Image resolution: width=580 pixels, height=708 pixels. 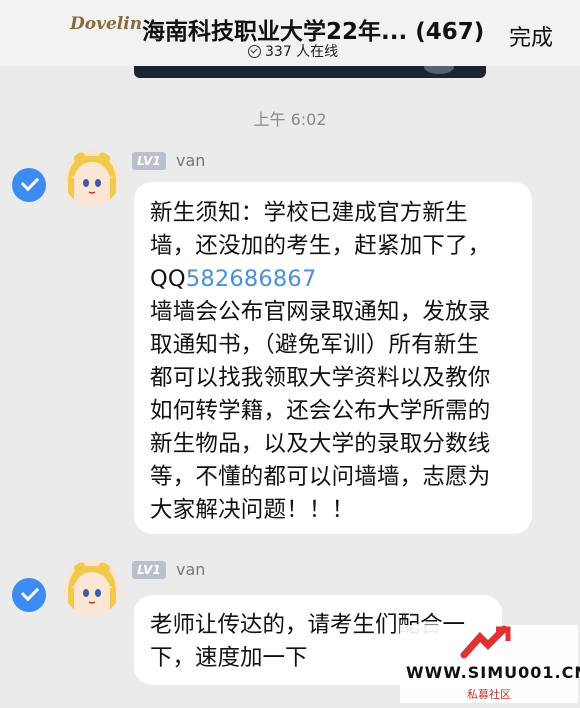 I want to click on message-line: 如何转学籍，还会公布大学所需的, so click(x=320, y=411).